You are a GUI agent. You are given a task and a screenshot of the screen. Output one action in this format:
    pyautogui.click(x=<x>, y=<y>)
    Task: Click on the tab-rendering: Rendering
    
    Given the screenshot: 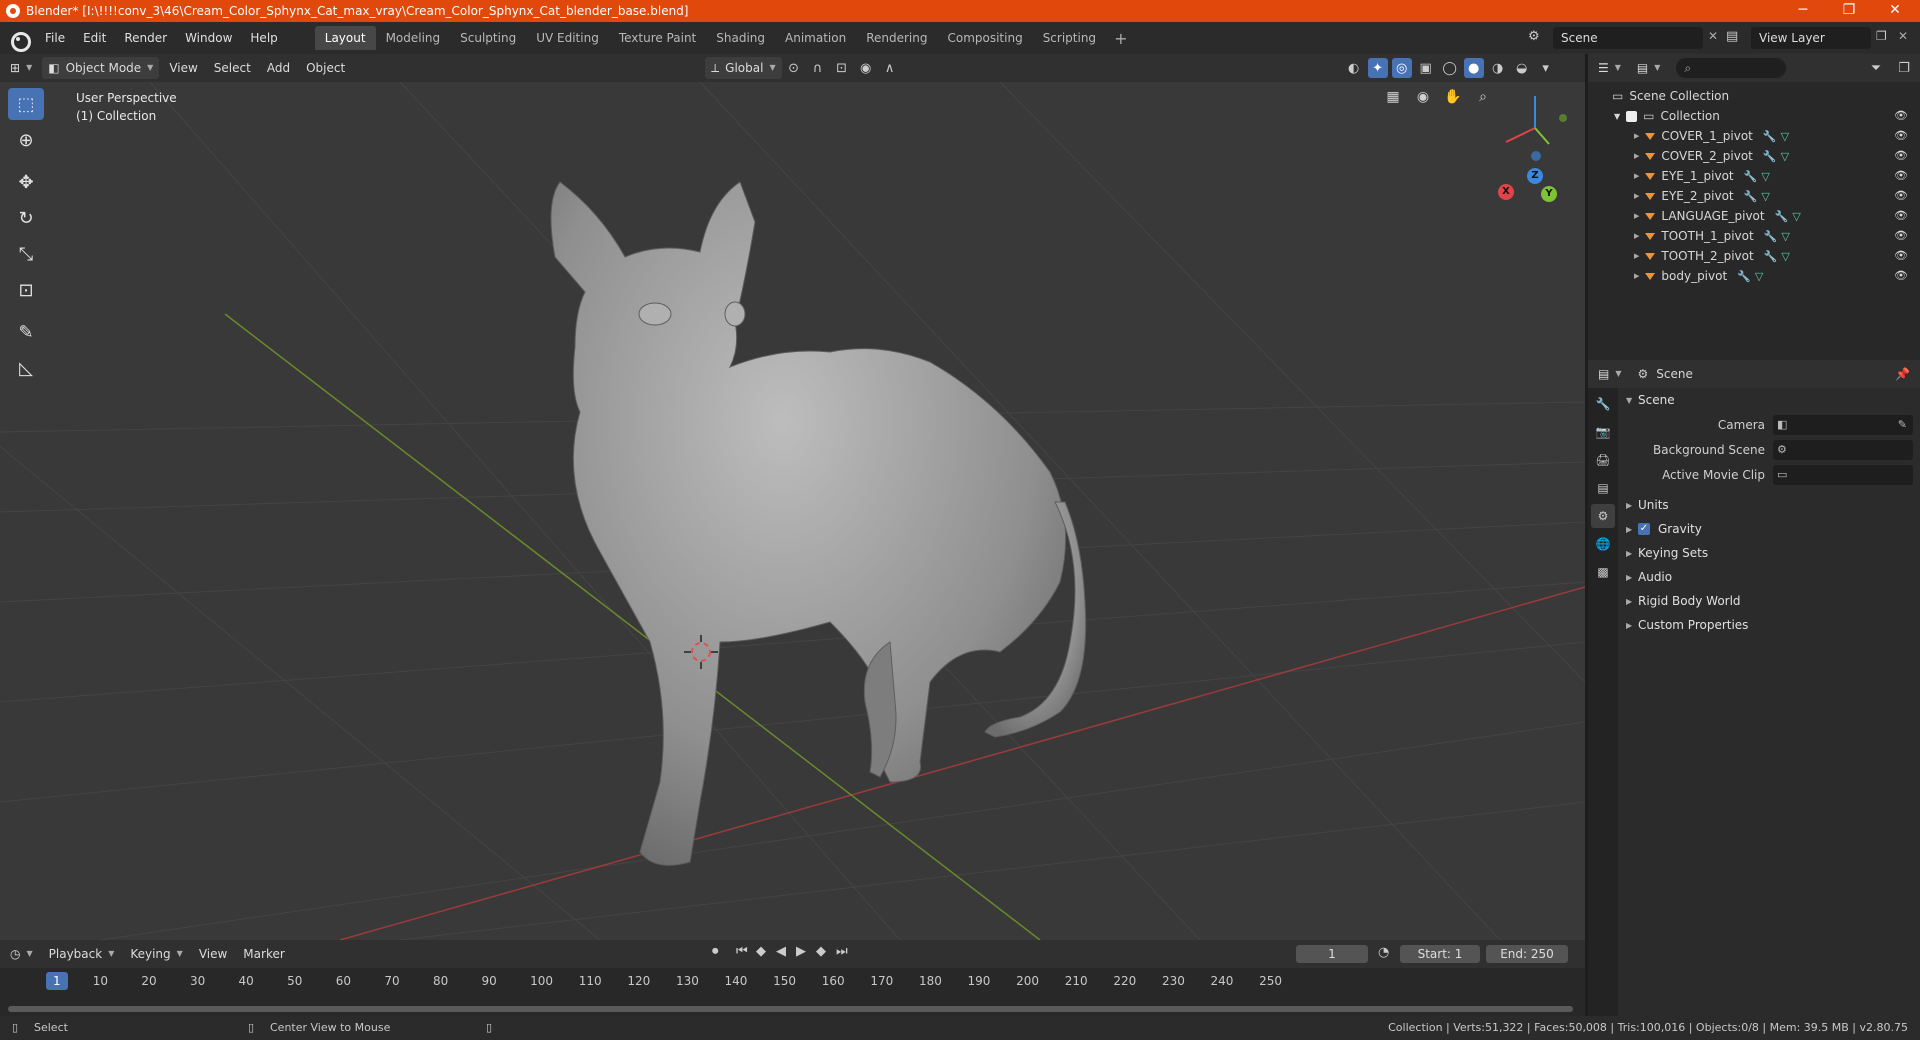 What is the action you would take?
    pyautogui.click(x=896, y=38)
    